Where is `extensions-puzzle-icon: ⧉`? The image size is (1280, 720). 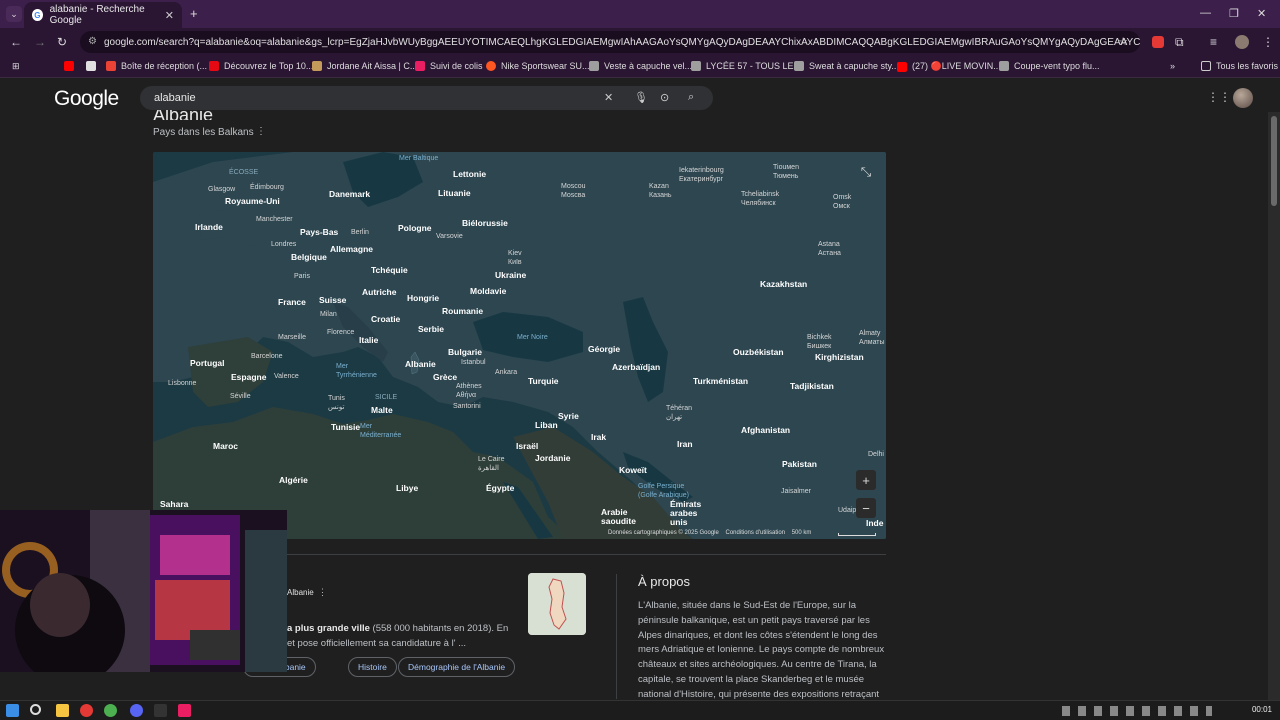
extensions-puzzle-icon: ⧉ is located at coordinates (1179, 42).